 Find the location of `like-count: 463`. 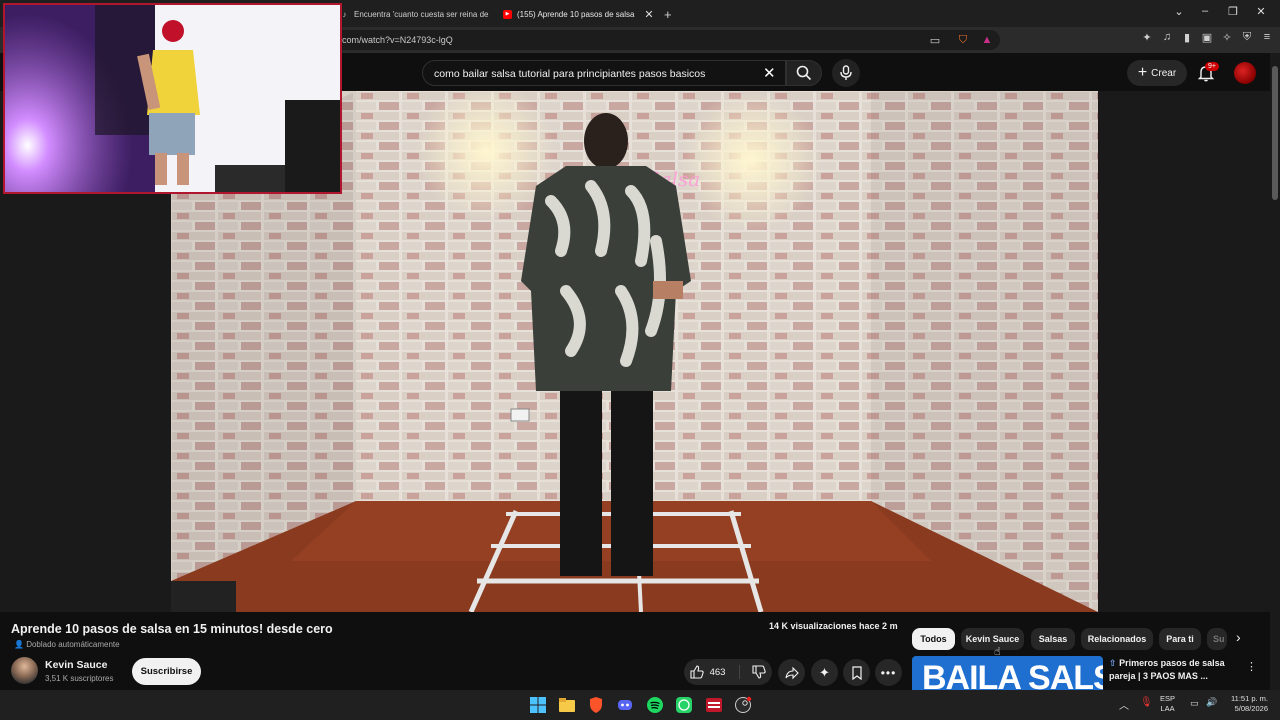

like-count: 463 is located at coordinates (717, 672).